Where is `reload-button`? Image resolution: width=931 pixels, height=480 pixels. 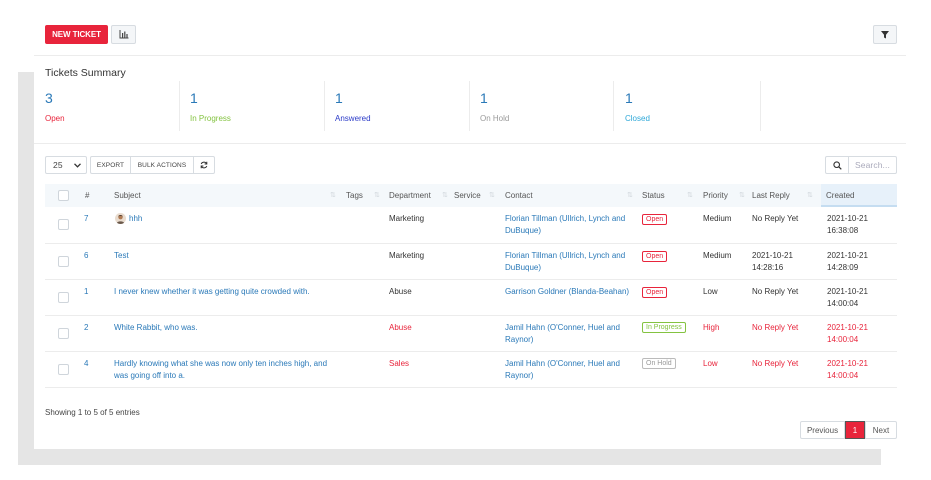 reload-button is located at coordinates (204, 165).